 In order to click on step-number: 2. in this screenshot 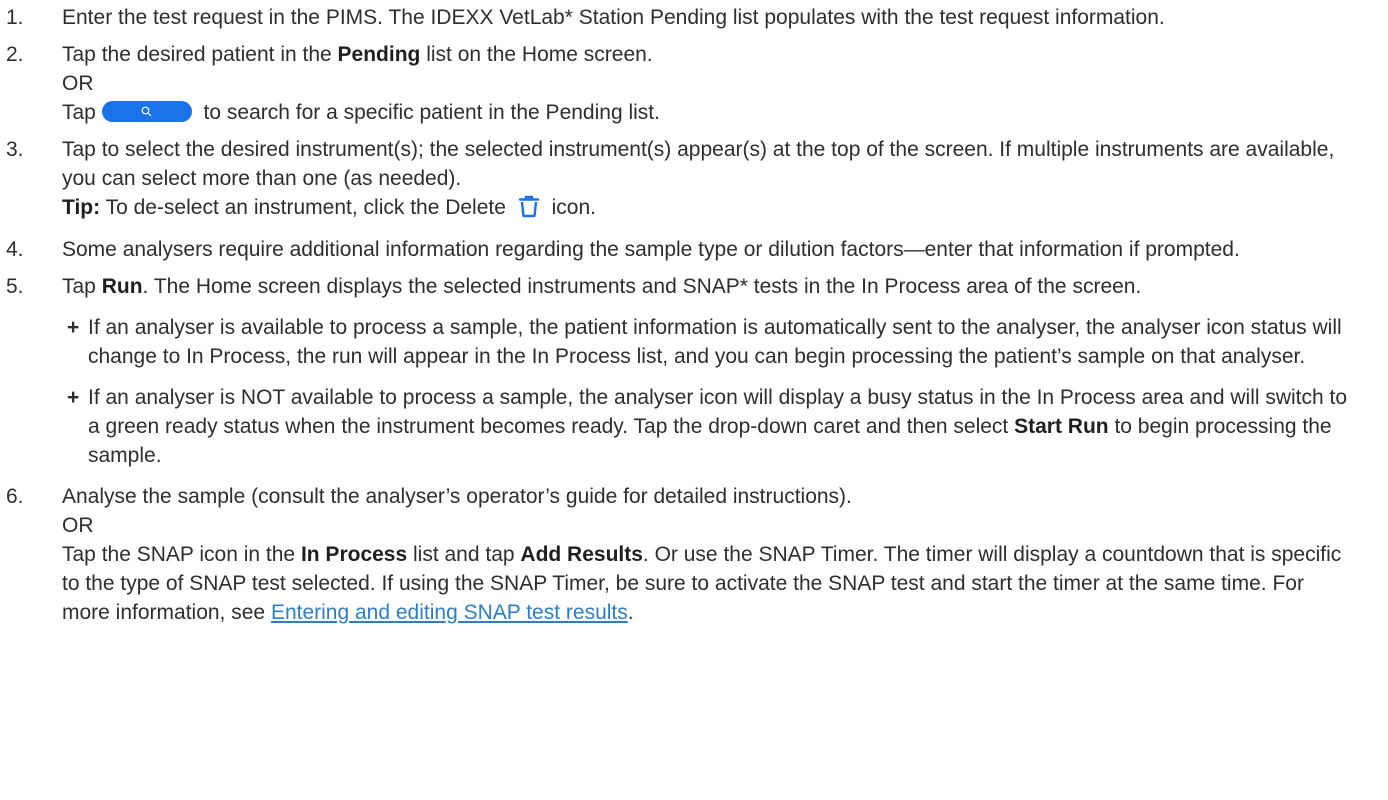, I will do `click(15, 54)`.